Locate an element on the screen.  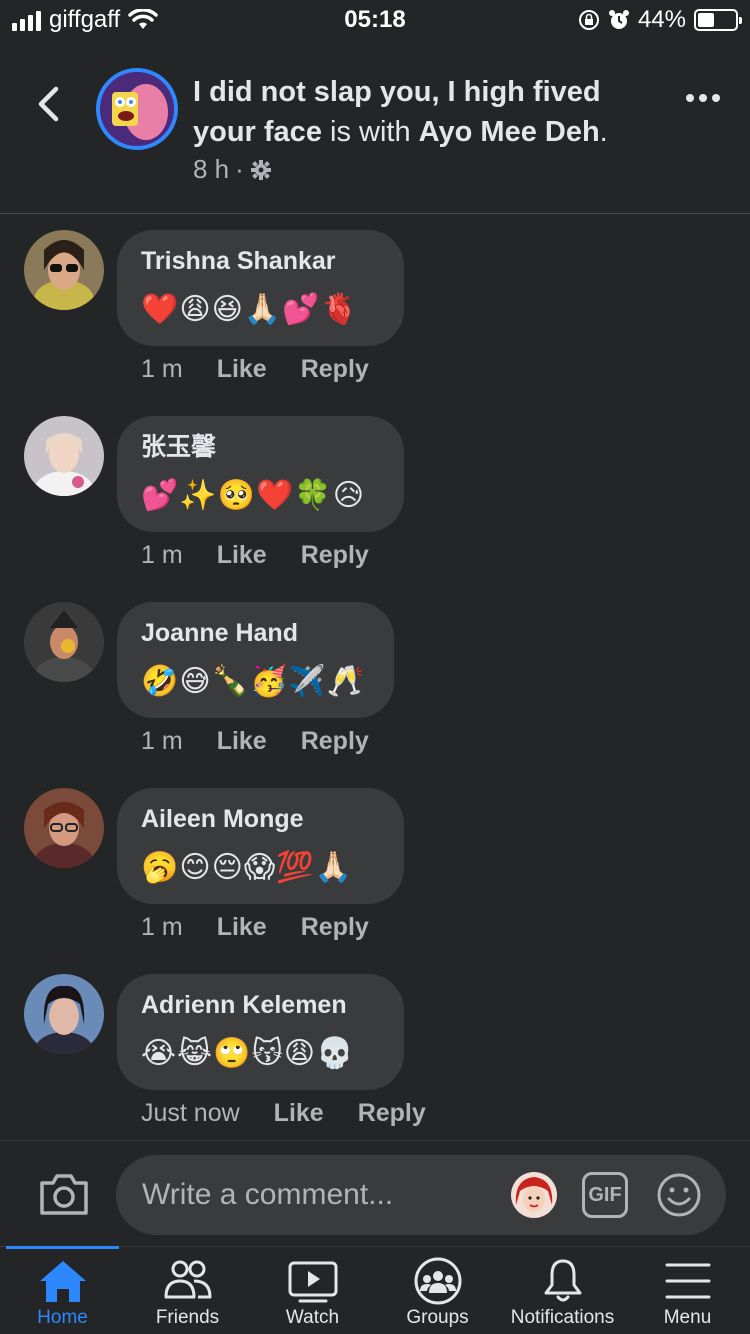
comment-bubble: Trishna Shankar ❤️😩😆🙏🏻💕🫀 is located at coordinates (260, 288).